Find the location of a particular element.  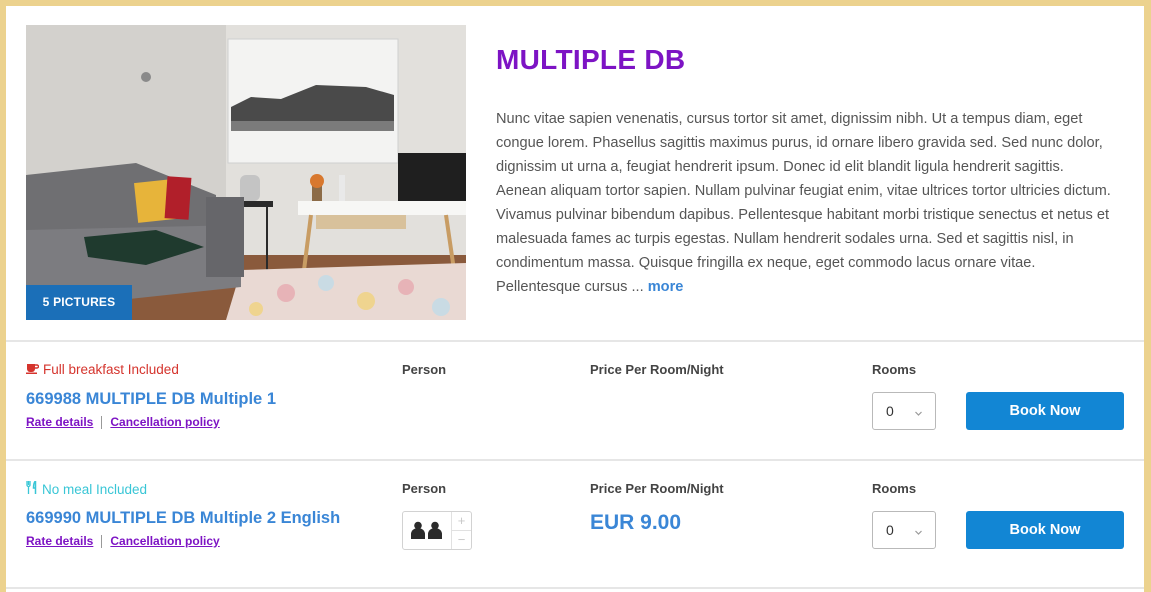

meal-info: No meal Included is located at coordinates (87, 488).